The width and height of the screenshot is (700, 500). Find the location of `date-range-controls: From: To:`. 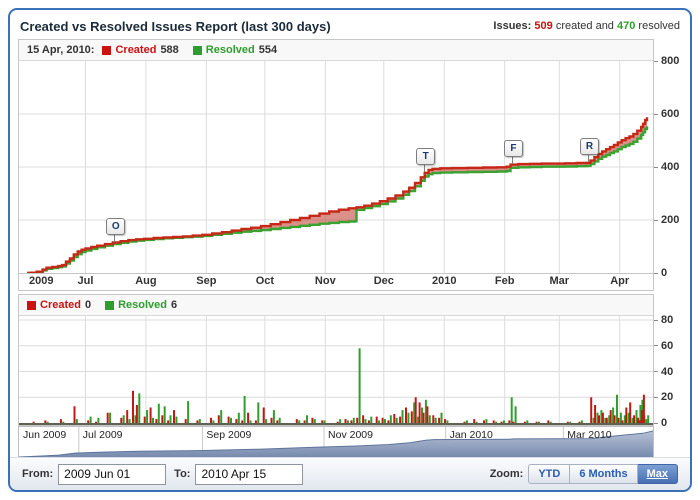

date-range-controls: From: To: is located at coordinates (163, 474).